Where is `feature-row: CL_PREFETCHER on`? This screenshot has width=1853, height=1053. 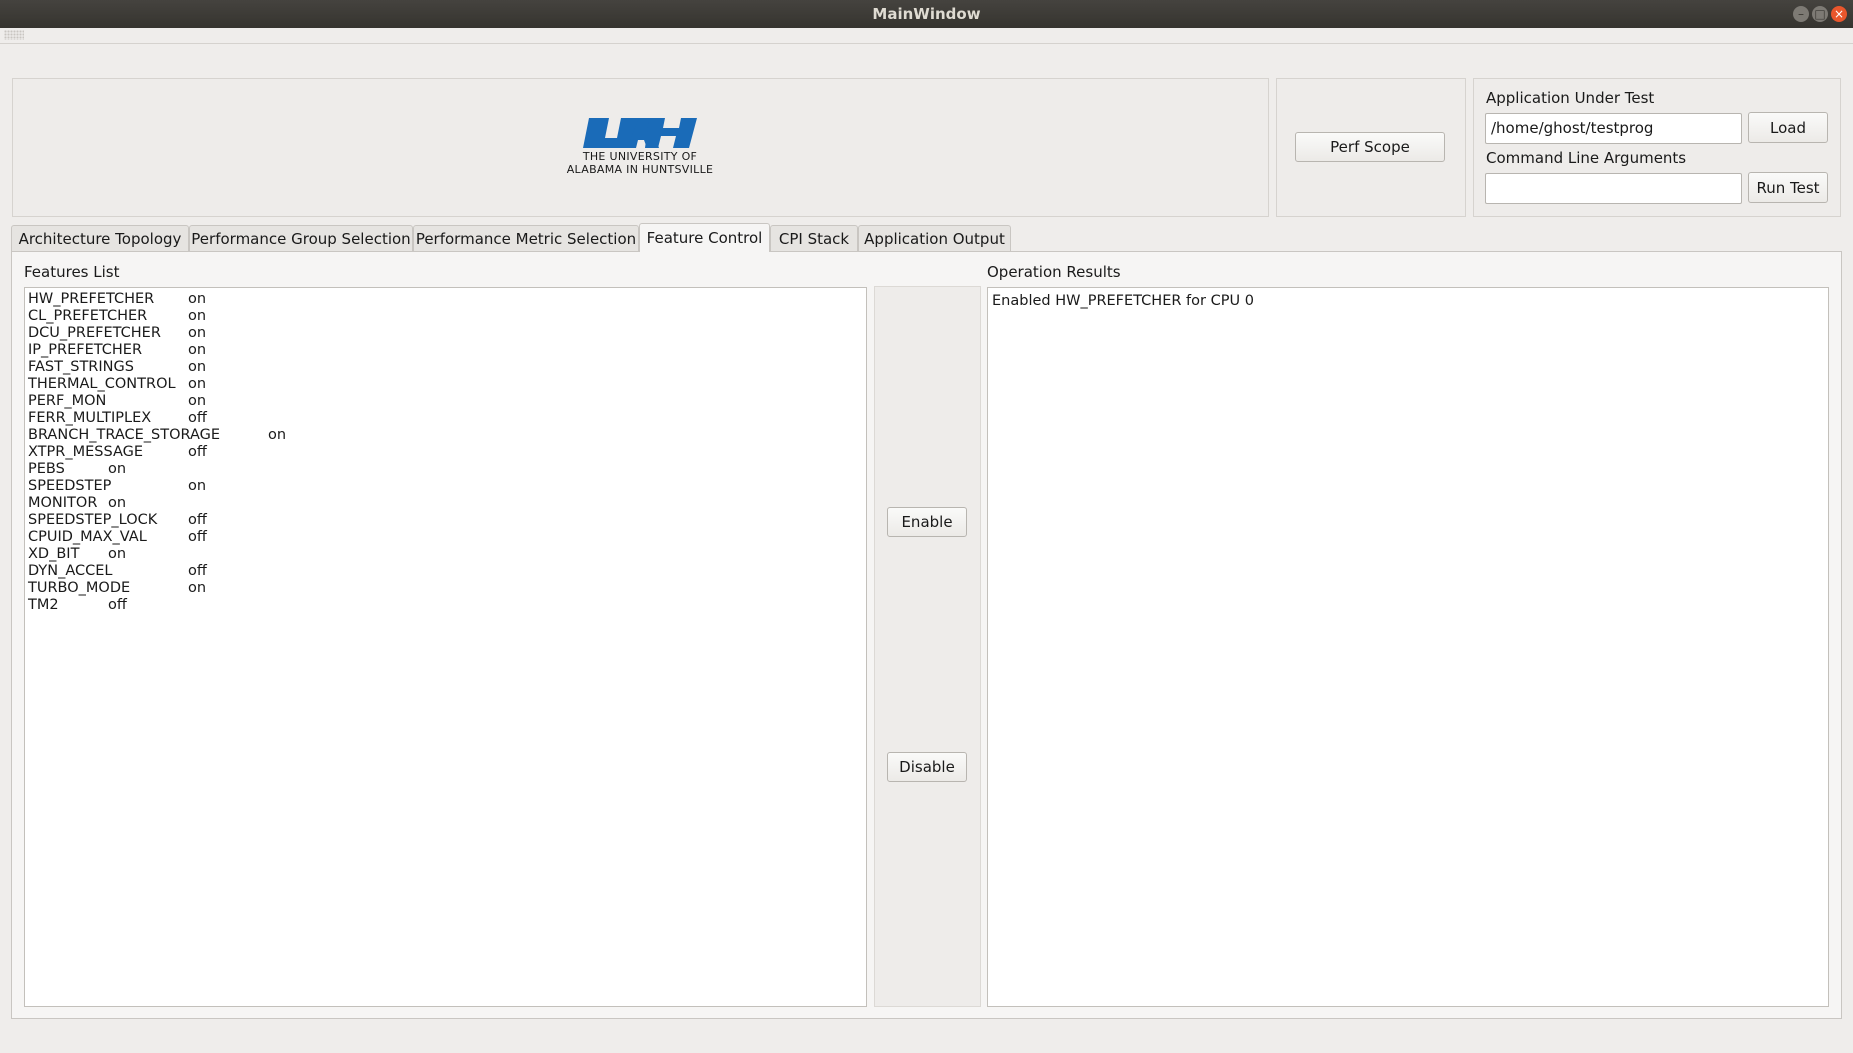 feature-row: CL_PREFETCHER on is located at coordinates (445, 316).